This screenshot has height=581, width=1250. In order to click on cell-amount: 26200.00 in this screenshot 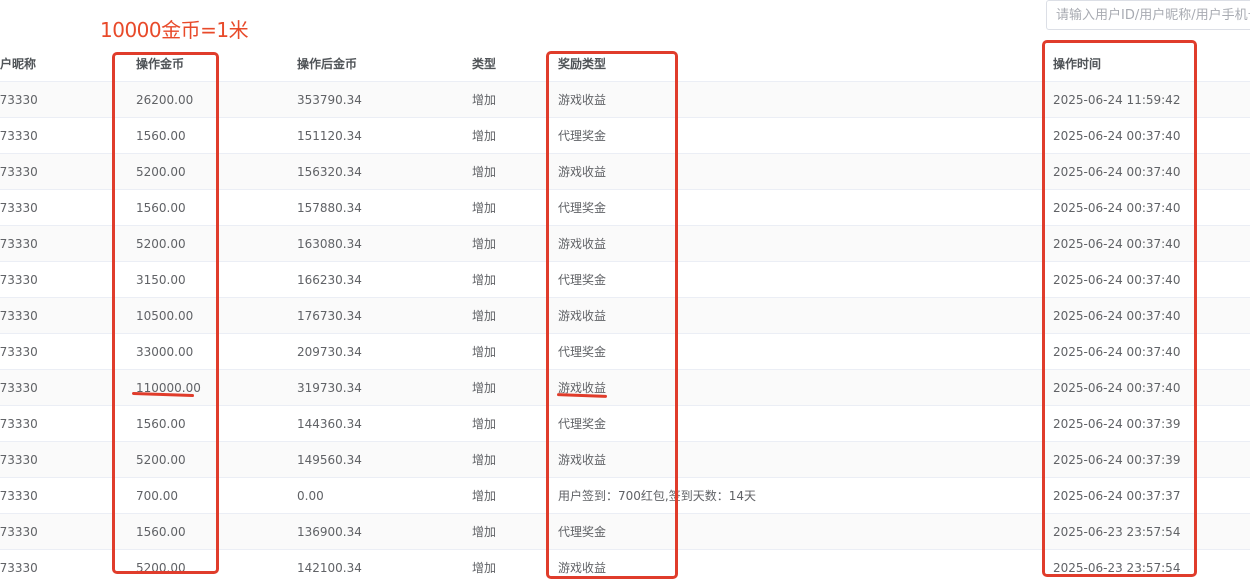, I will do `click(216, 99)`.